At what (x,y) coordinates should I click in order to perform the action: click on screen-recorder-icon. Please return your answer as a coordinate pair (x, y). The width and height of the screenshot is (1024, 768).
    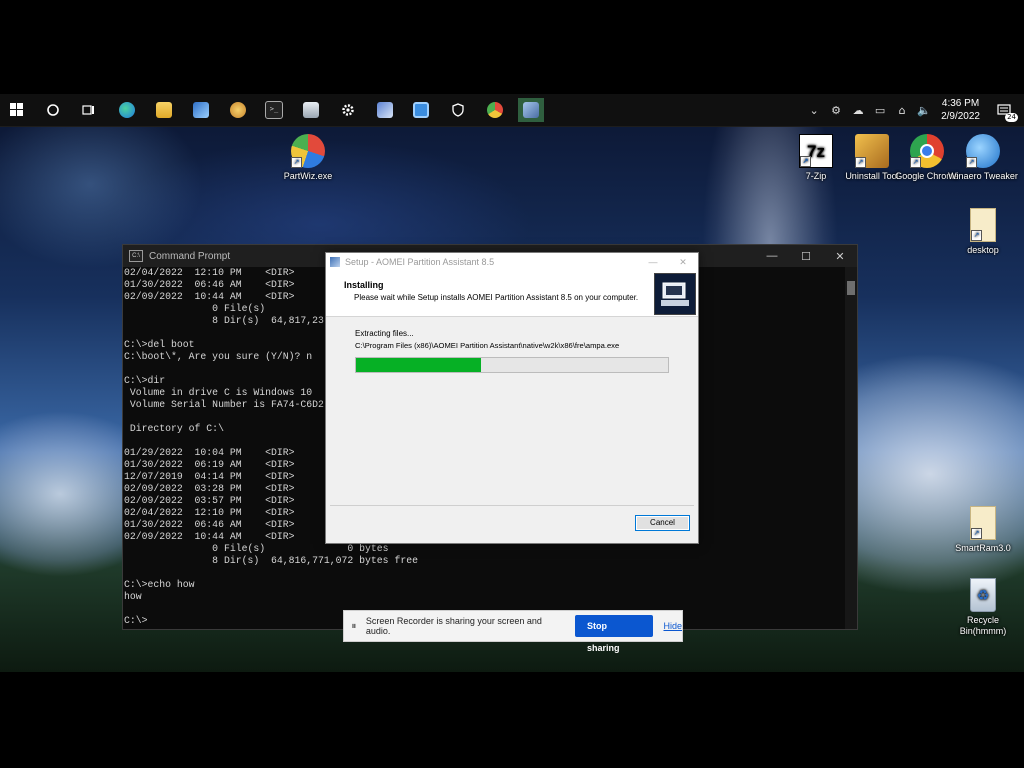
    Looking at the image, I should click on (421, 110).